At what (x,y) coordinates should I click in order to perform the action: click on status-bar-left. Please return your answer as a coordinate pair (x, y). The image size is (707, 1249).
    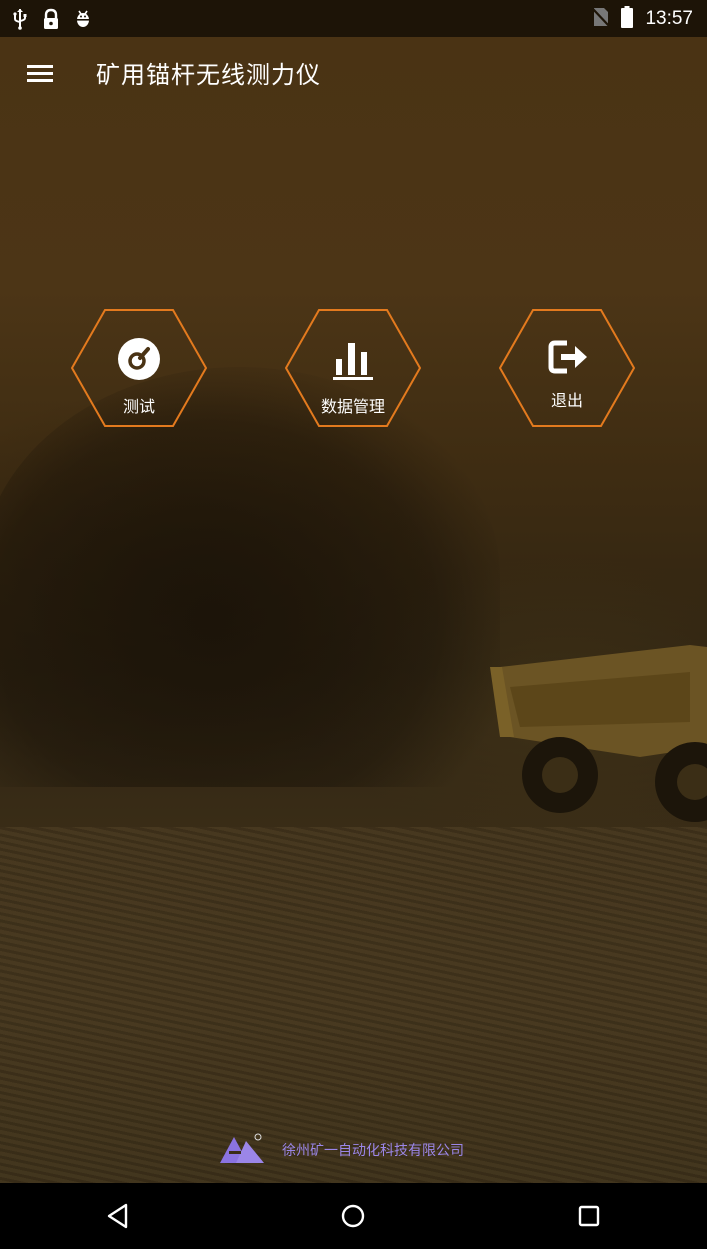
    Looking at the image, I should click on (46, 19).